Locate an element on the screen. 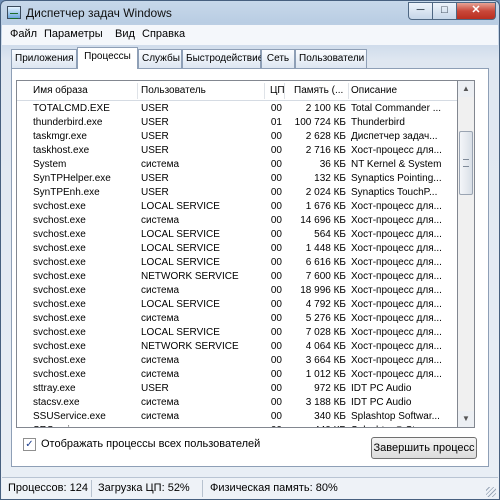 This screenshot has height=500, width=500. cell-memory: 3 664 КБ is located at coordinates (325, 360).